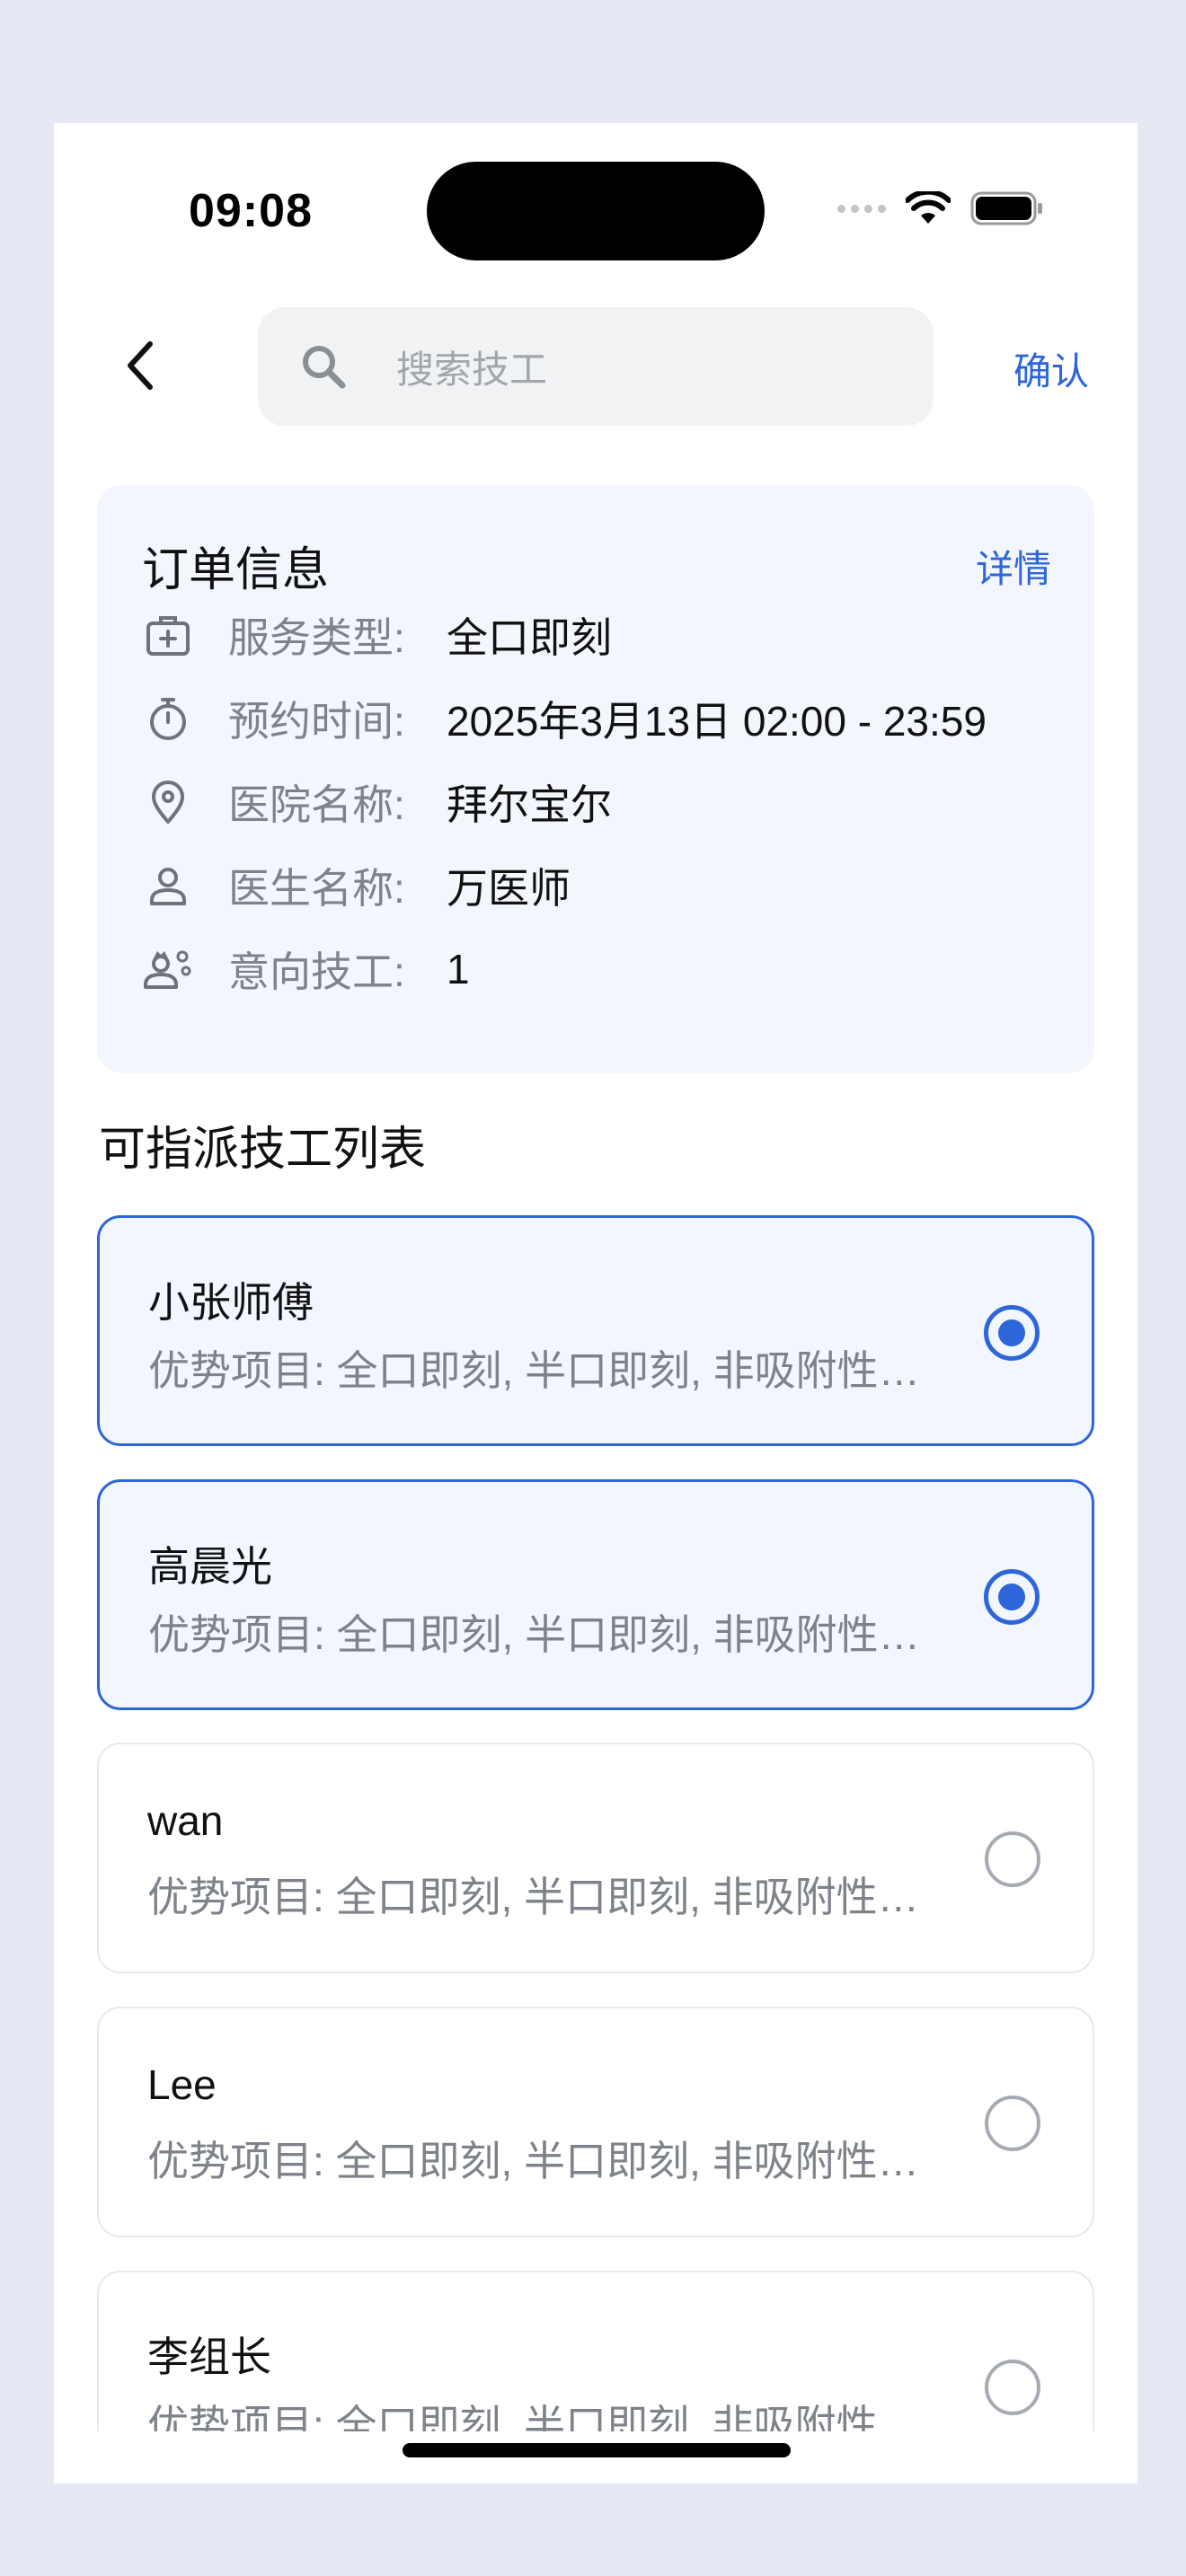 The image size is (1186, 2576). I want to click on info-value: 1, so click(458, 969).